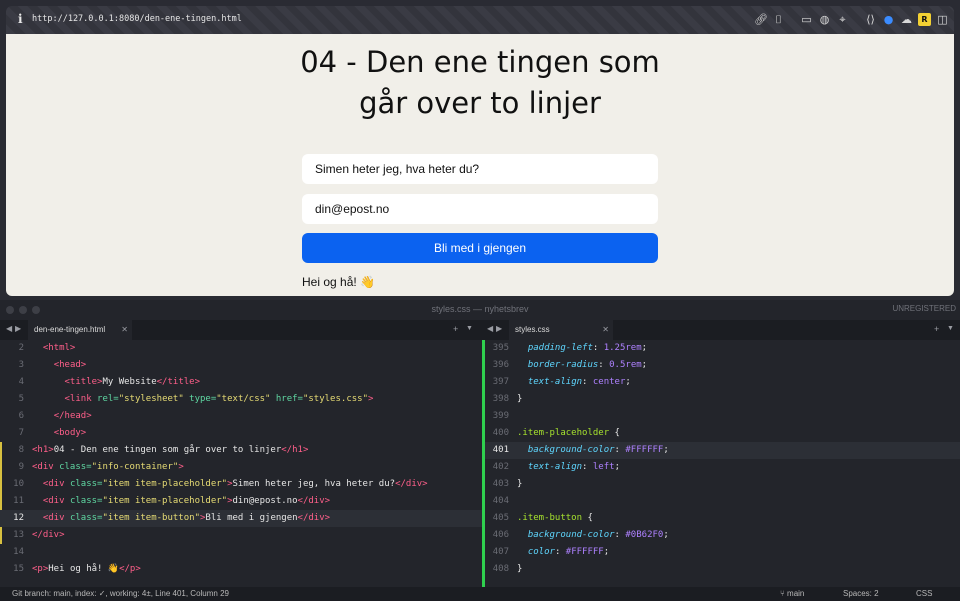 The width and height of the screenshot is (960, 601). What do you see at coordinates (480, 169) in the screenshot?
I see `name-placeholder-item: Simen heter jeg, hva heter du?` at bounding box center [480, 169].